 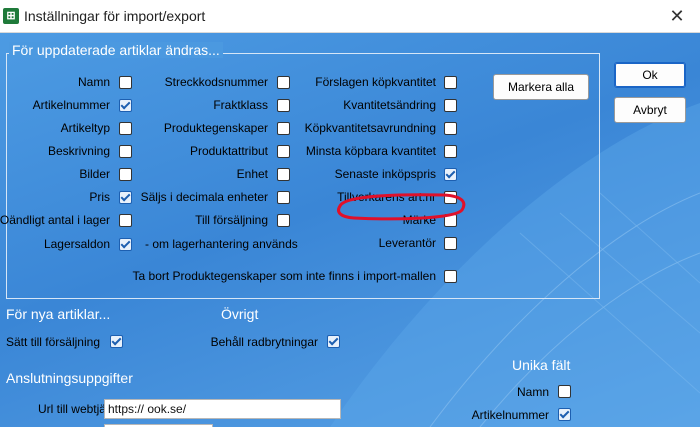 I want to click on mark-all-button: Markera alla, so click(x=541, y=87).